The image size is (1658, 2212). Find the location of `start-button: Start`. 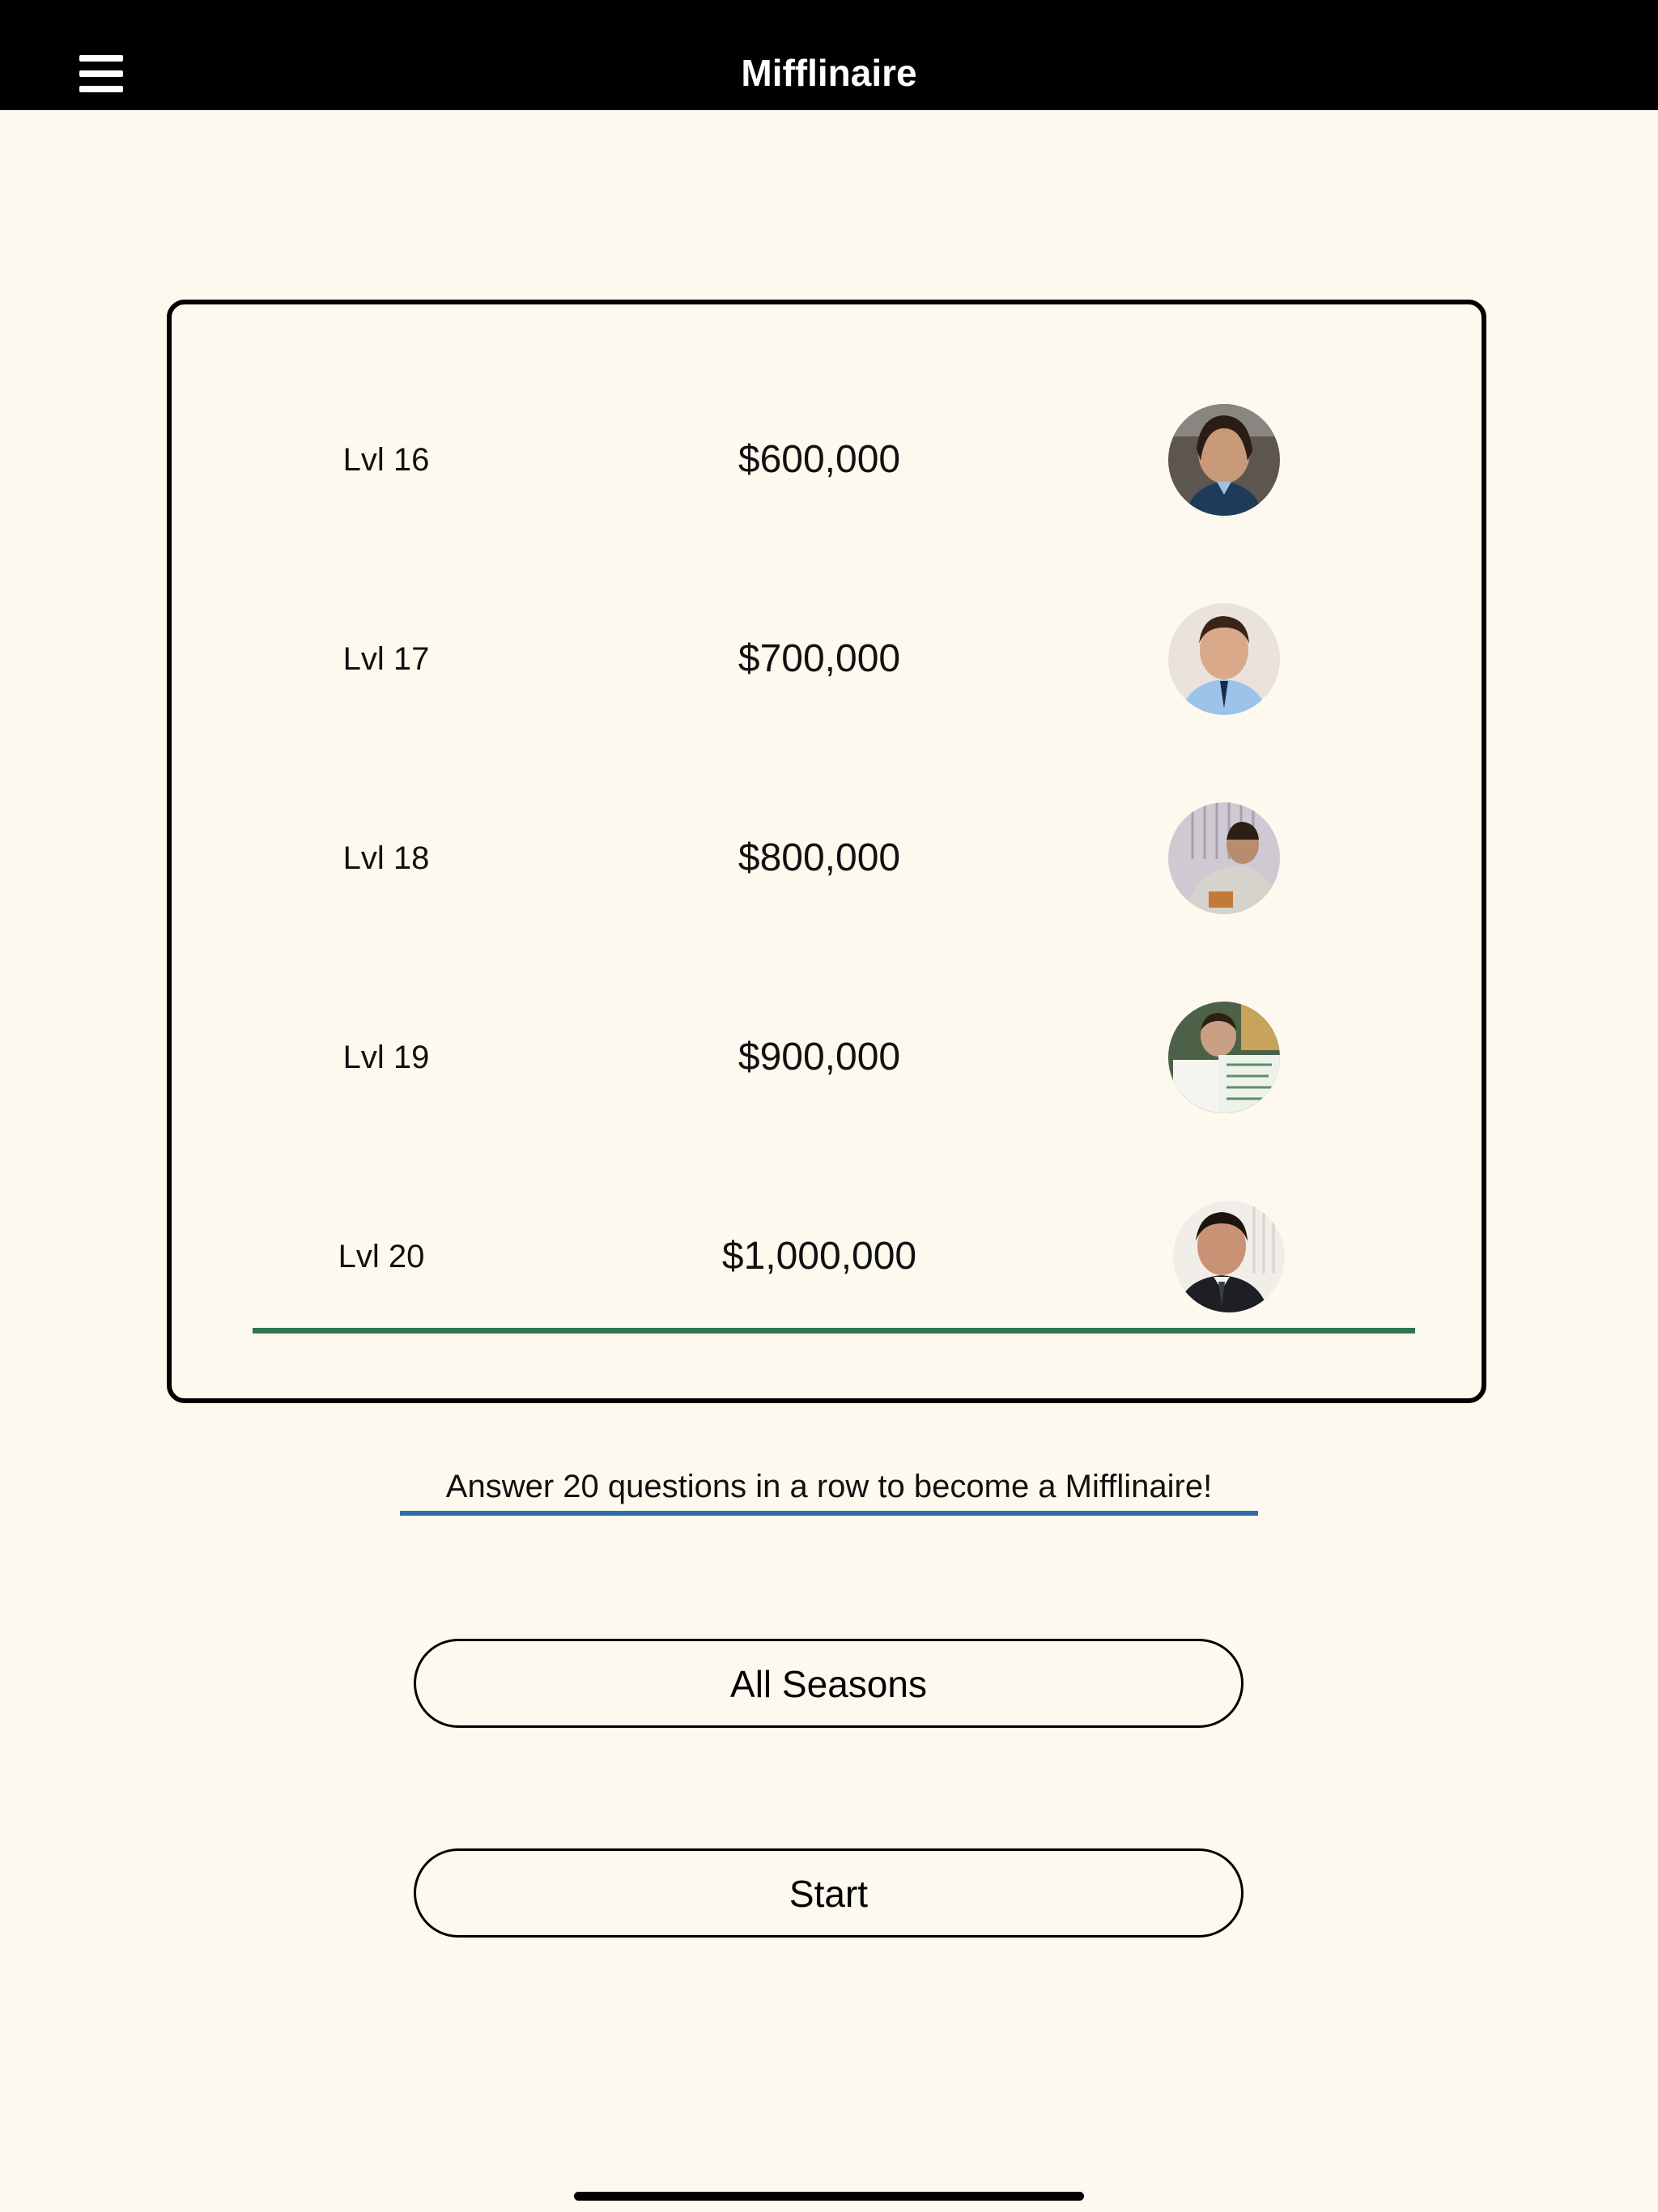

start-button: Start is located at coordinates (829, 1893).